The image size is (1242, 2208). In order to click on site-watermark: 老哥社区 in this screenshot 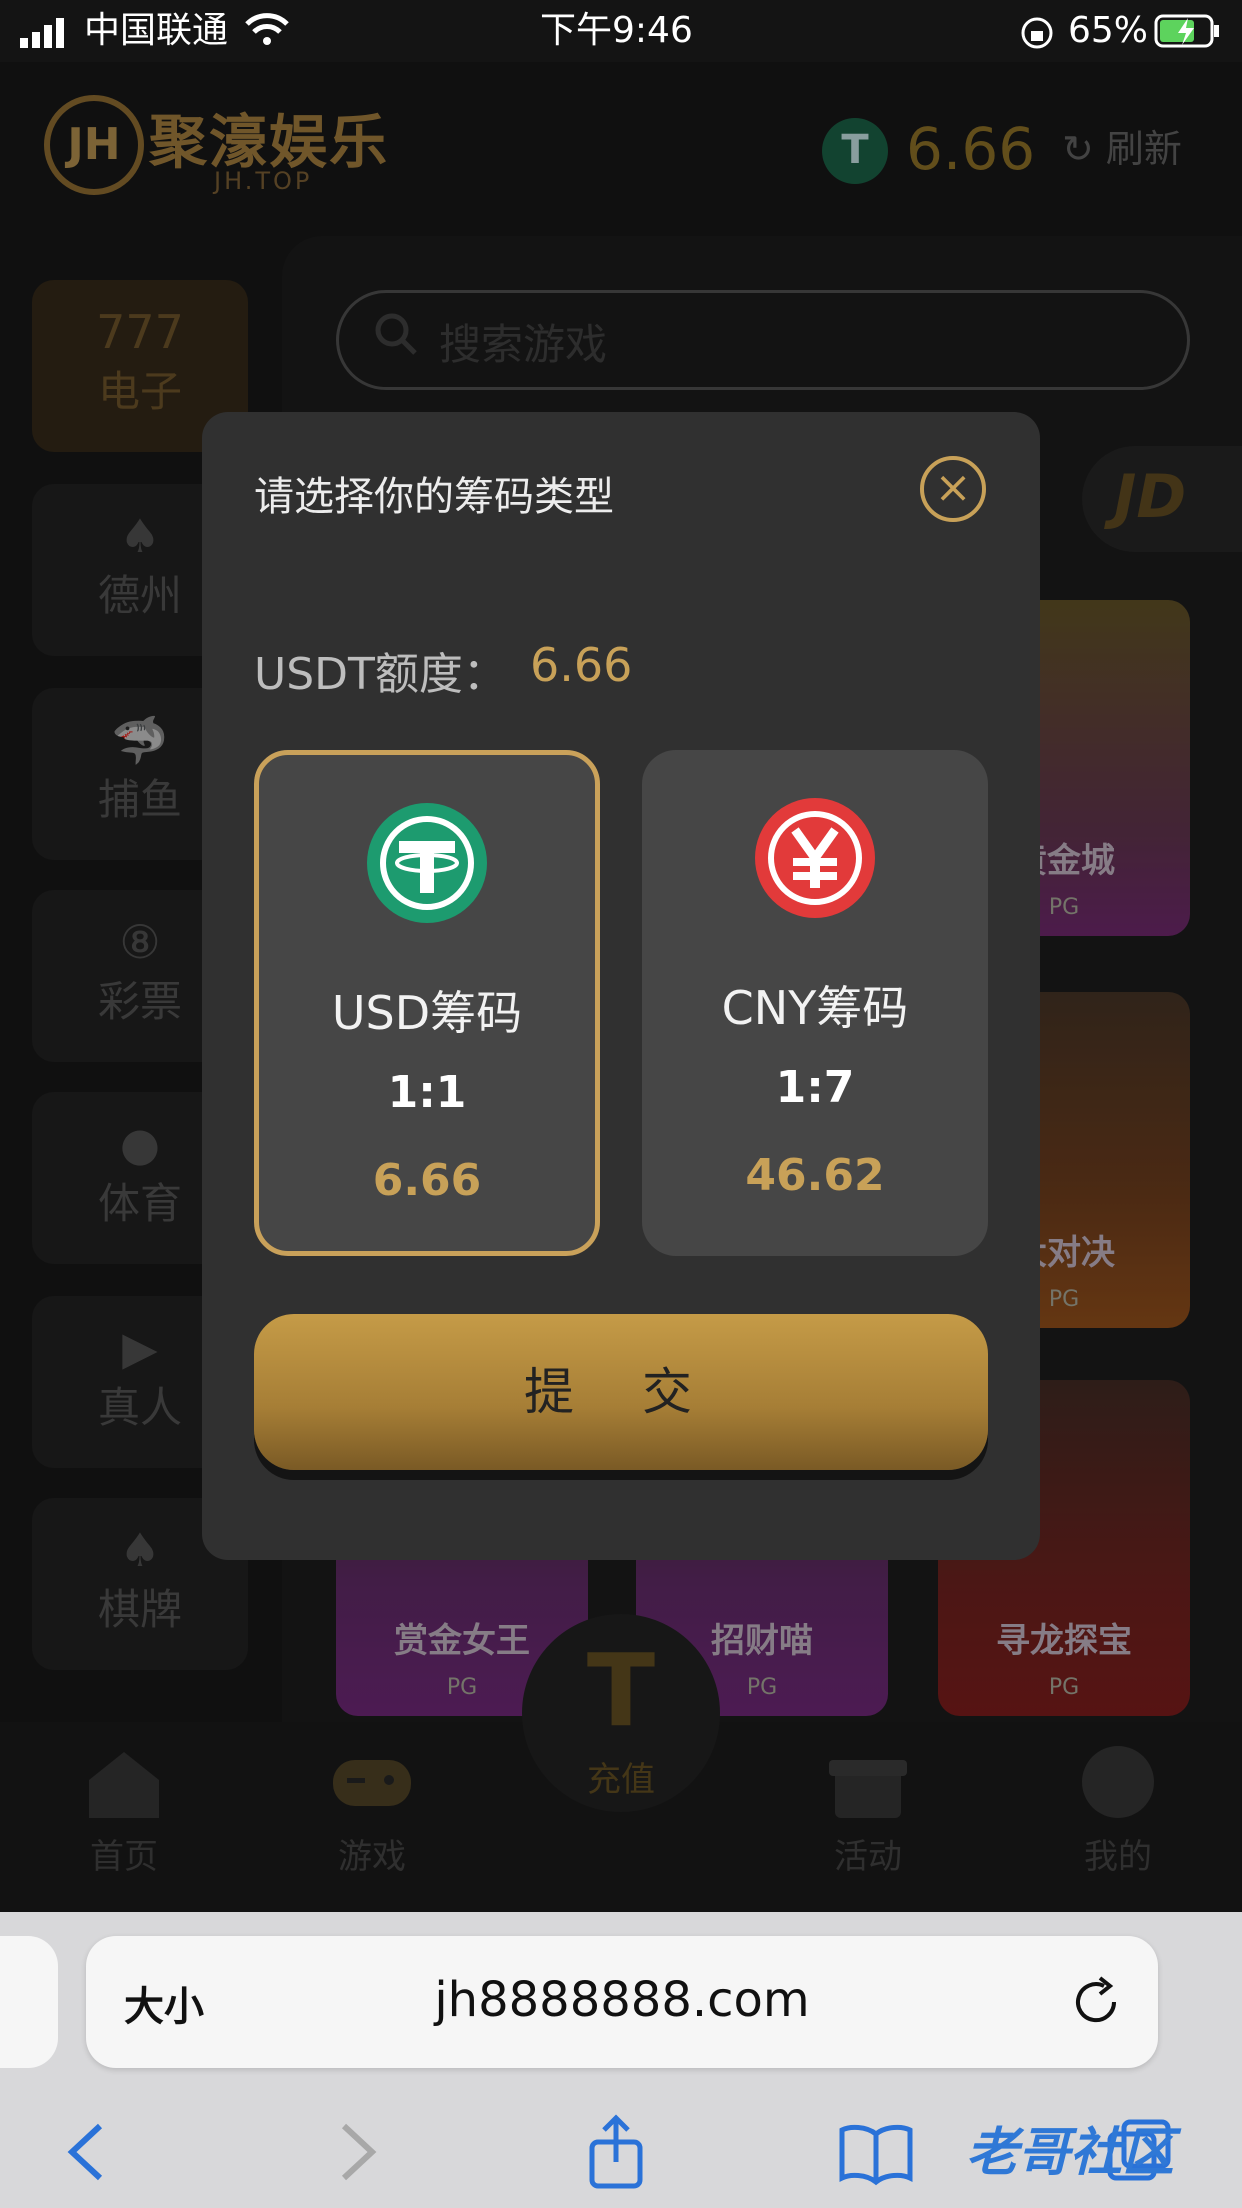, I will do `click(1070, 2153)`.